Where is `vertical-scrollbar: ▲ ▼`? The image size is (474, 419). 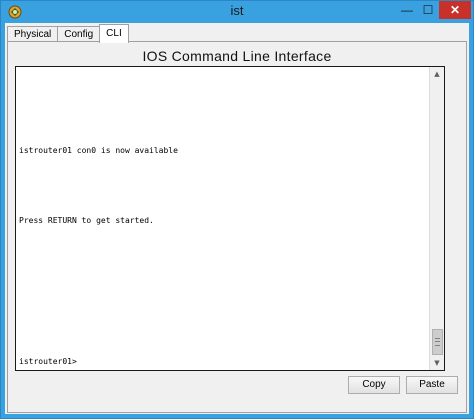
vertical-scrollbar: ▲ ▼ is located at coordinates (436, 218).